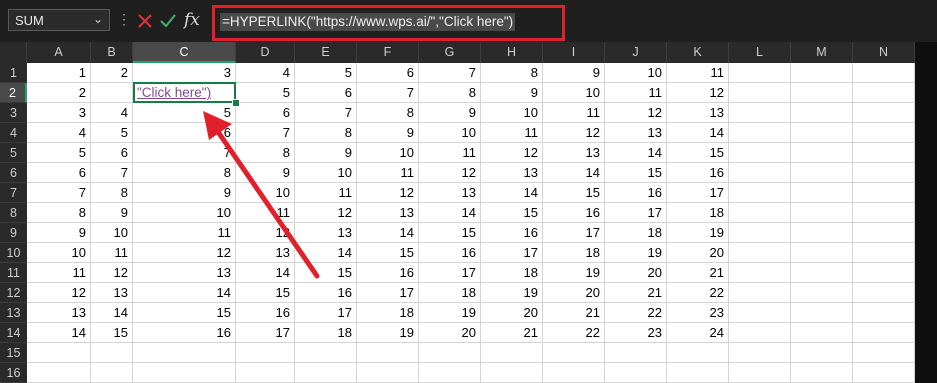 The width and height of the screenshot is (937, 383). I want to click on red-arrow-annotation, so click(261, 195).